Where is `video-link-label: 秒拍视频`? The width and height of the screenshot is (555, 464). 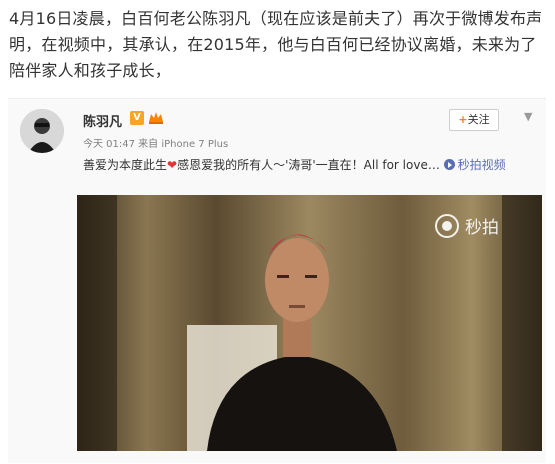 video-link-label: 秒拍视频 is located at coordinates (481, 165).